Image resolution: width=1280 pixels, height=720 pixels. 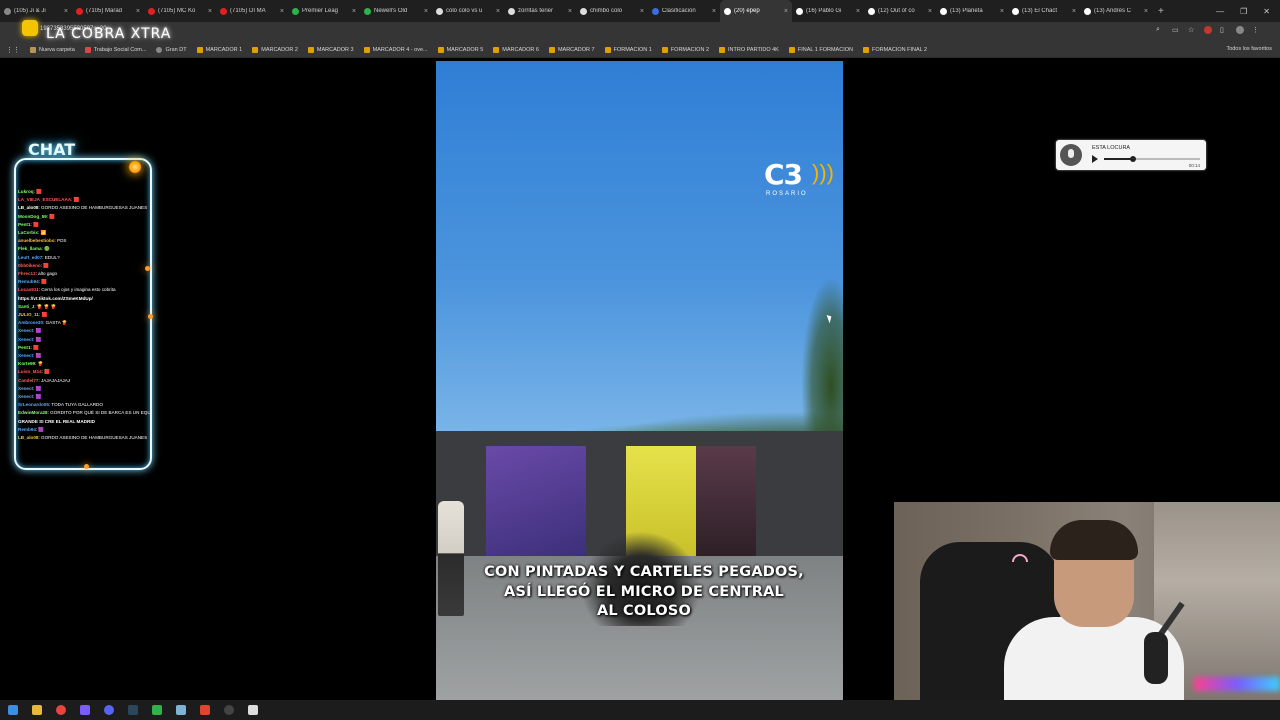 I want to click on file-explorer-icon, so click(x=37, y=710).